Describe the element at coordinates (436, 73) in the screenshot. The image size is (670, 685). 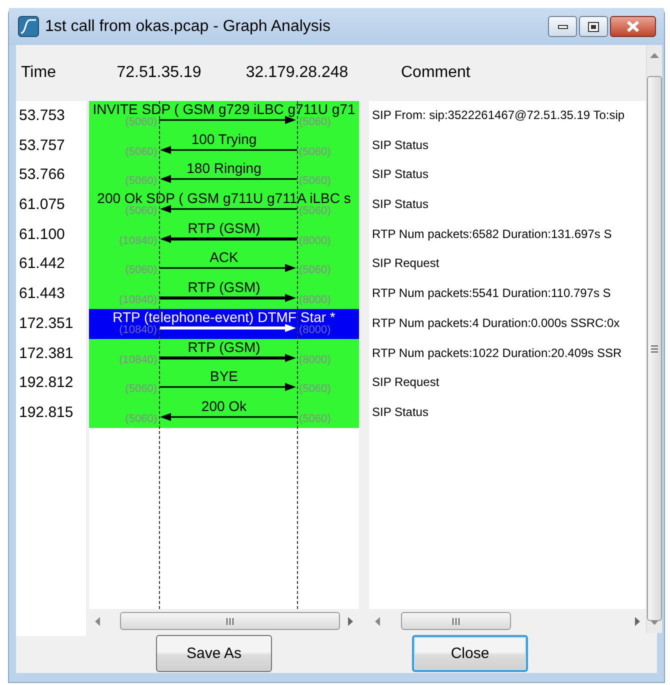
I see `column-header: Comment` at that location.